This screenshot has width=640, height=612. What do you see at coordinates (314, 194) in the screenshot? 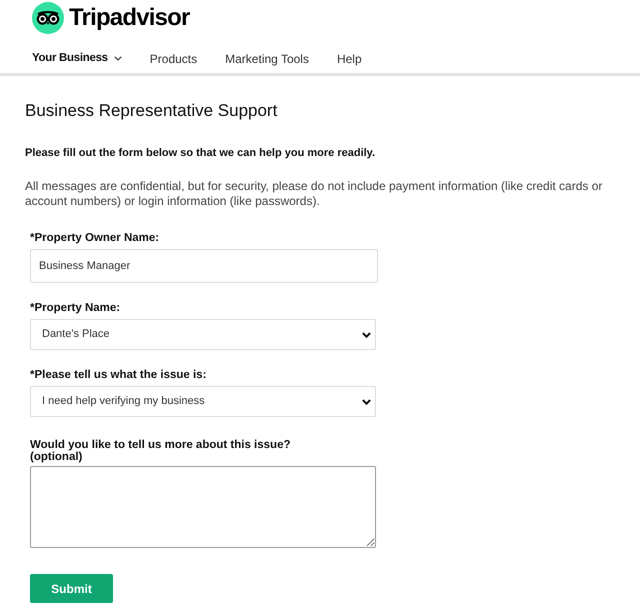
I see `privacy-notice: All messages are confidential, but for security, please do not include payment information (like credit cards or account numbers) or login information (like passwords).` at bounding box center [314, 194].